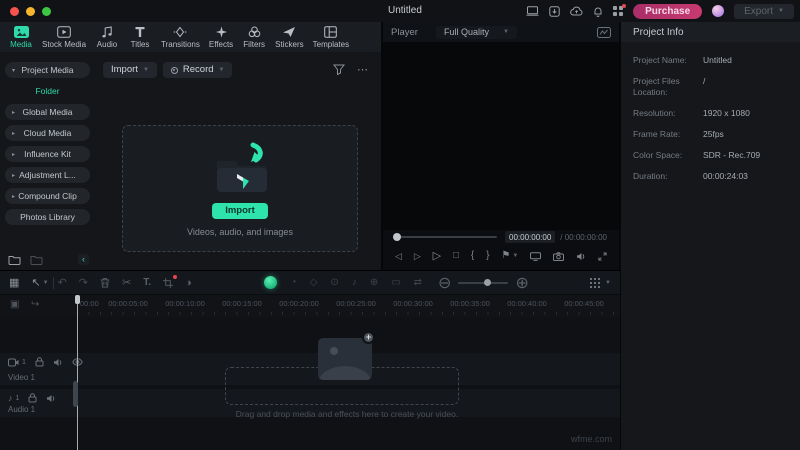 Image resolution: width=800 pixels, height=450 pixels. Describe the element at coordinates (521, 283) in the screenshot. I see `zoom-in-icon: ⊕` at that location.